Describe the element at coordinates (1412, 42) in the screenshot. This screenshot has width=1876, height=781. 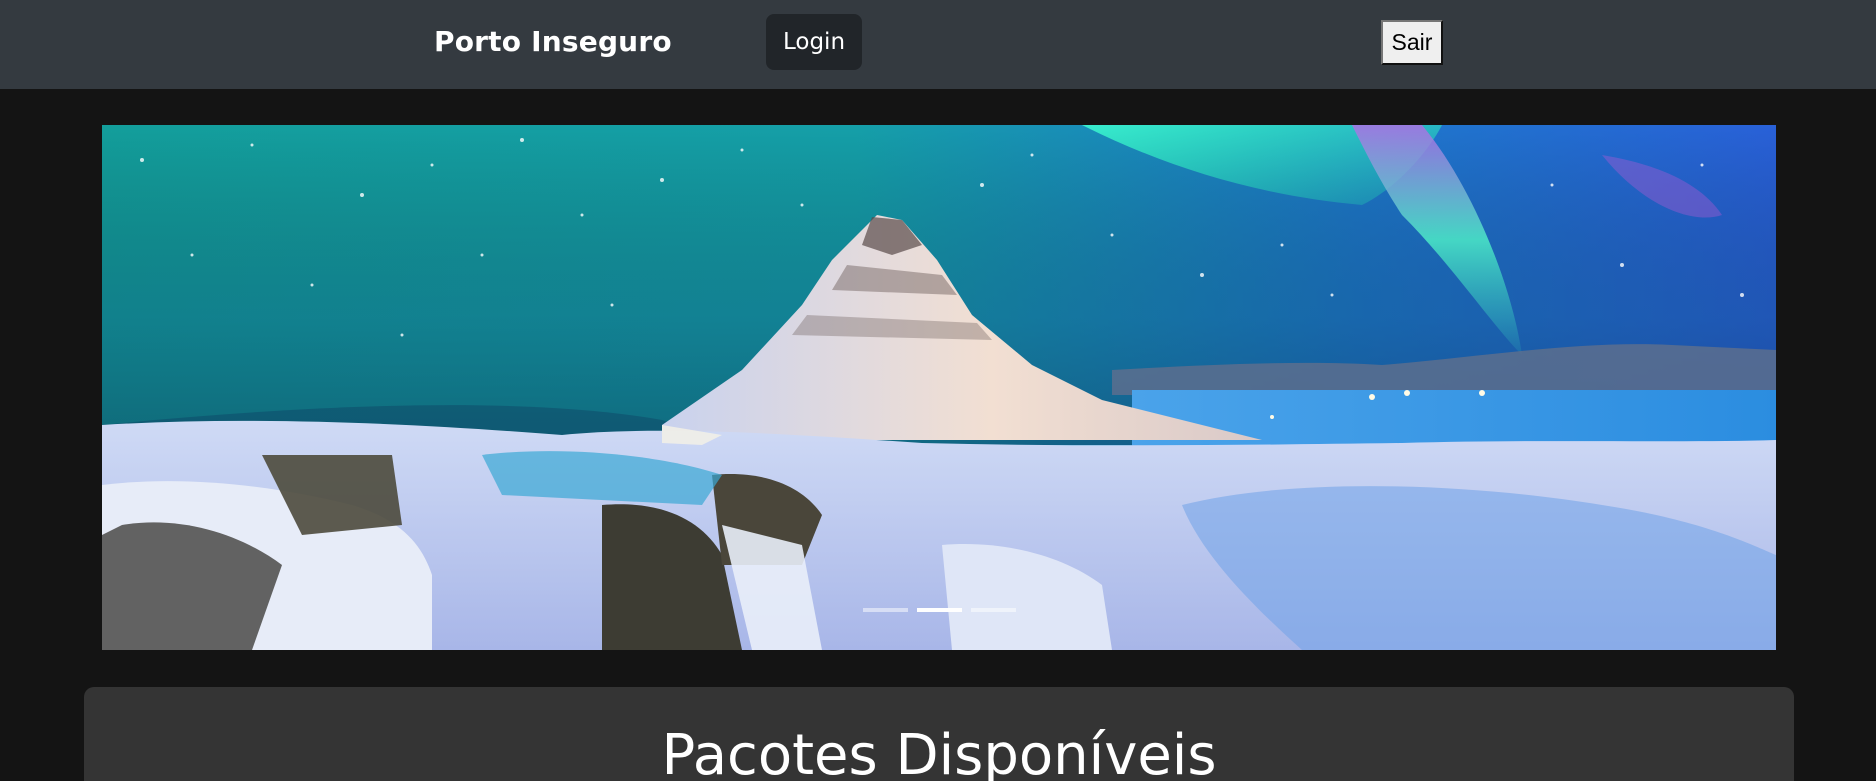
I see `logout-button: Sair` at that location.